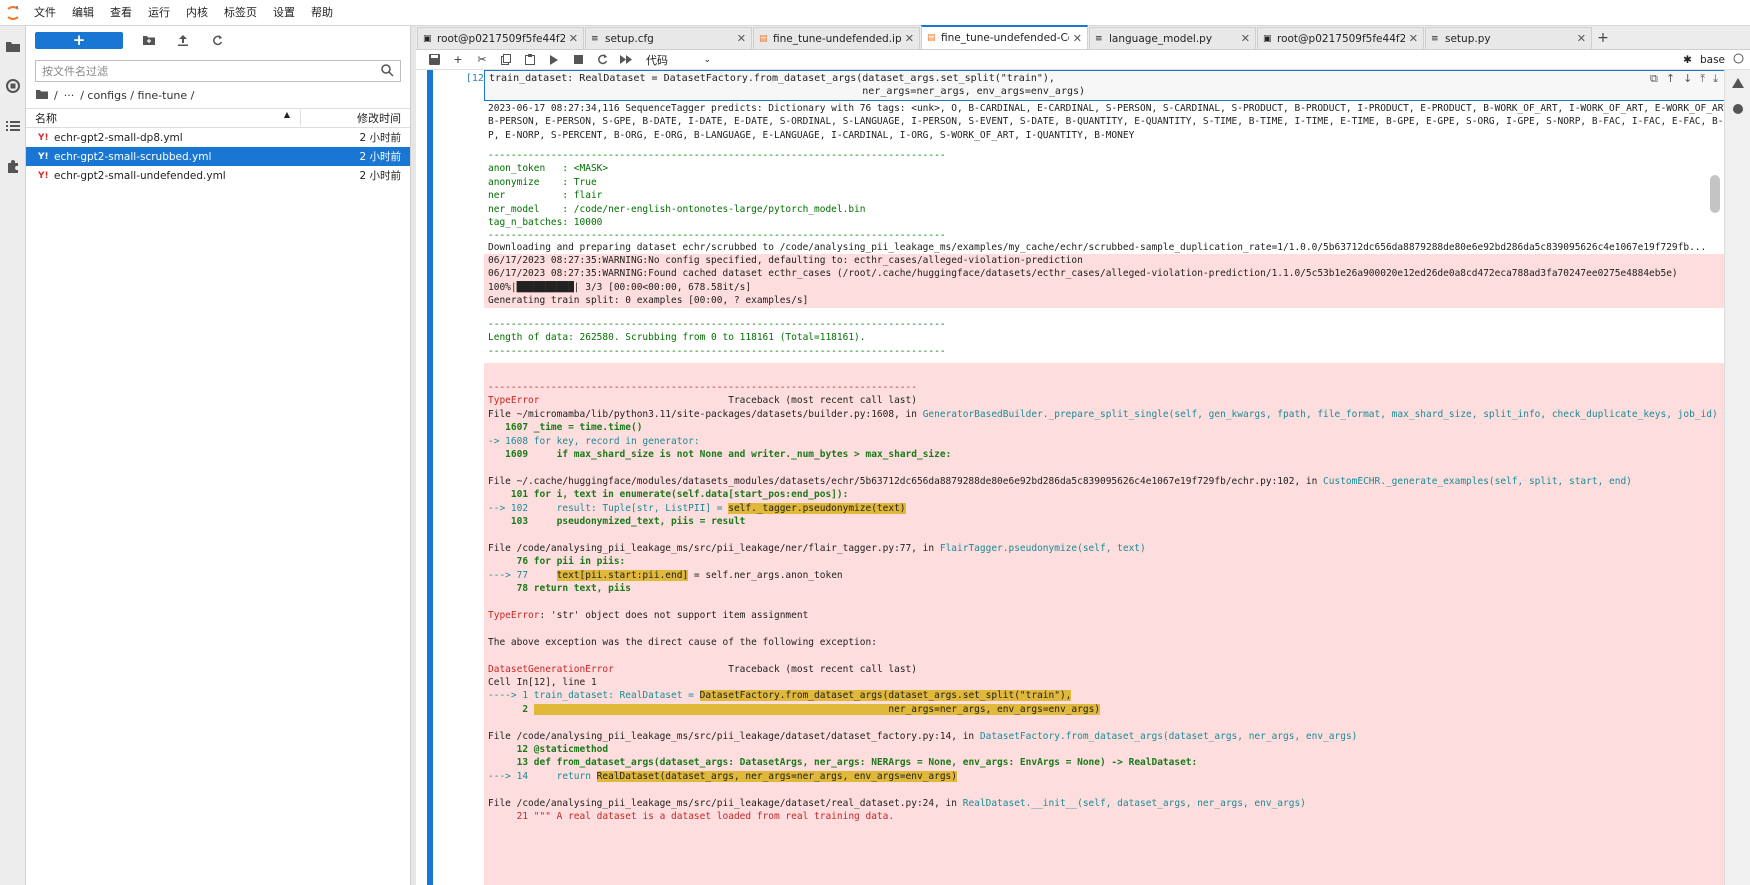  Describe the element at coordinates (1654, 79) in the screenshot. I see `duplicate-cell-icon: ⧉` at that location.